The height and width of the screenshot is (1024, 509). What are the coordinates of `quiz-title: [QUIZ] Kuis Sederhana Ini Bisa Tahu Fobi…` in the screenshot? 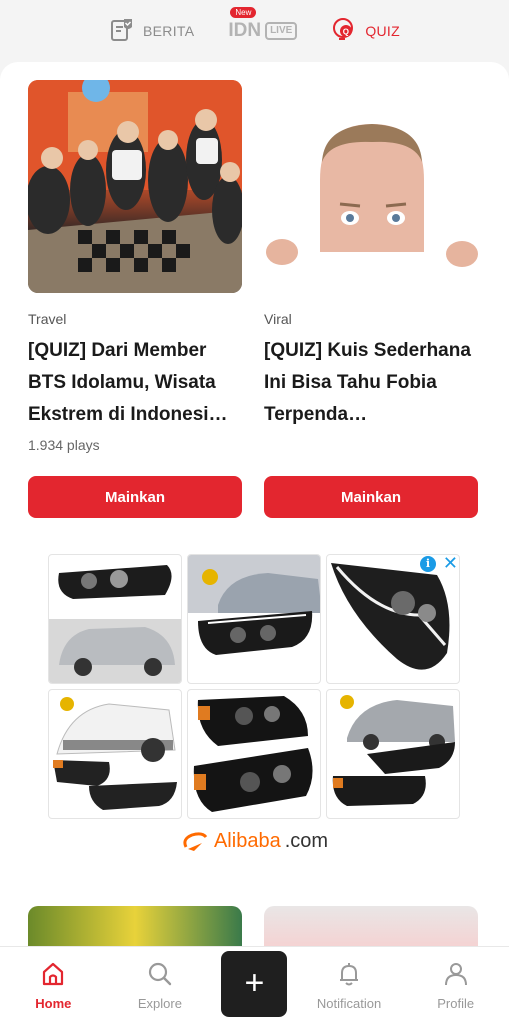 It's located at (371, 383).